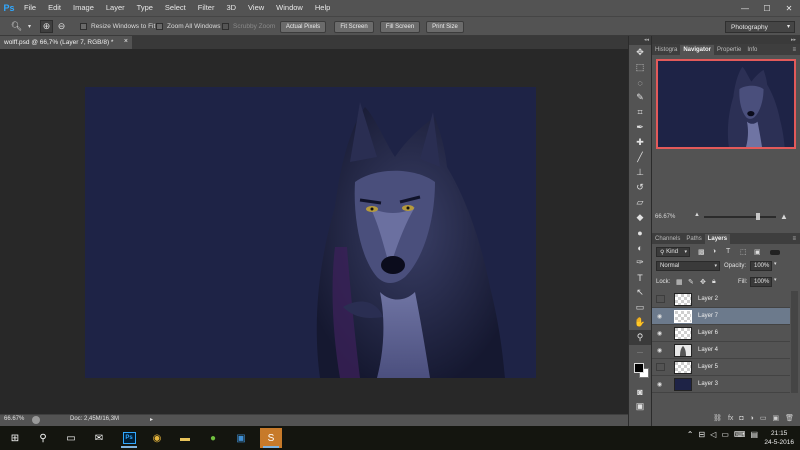  I want to click on lock-transparent-icon: ▦, so click(679, 282).